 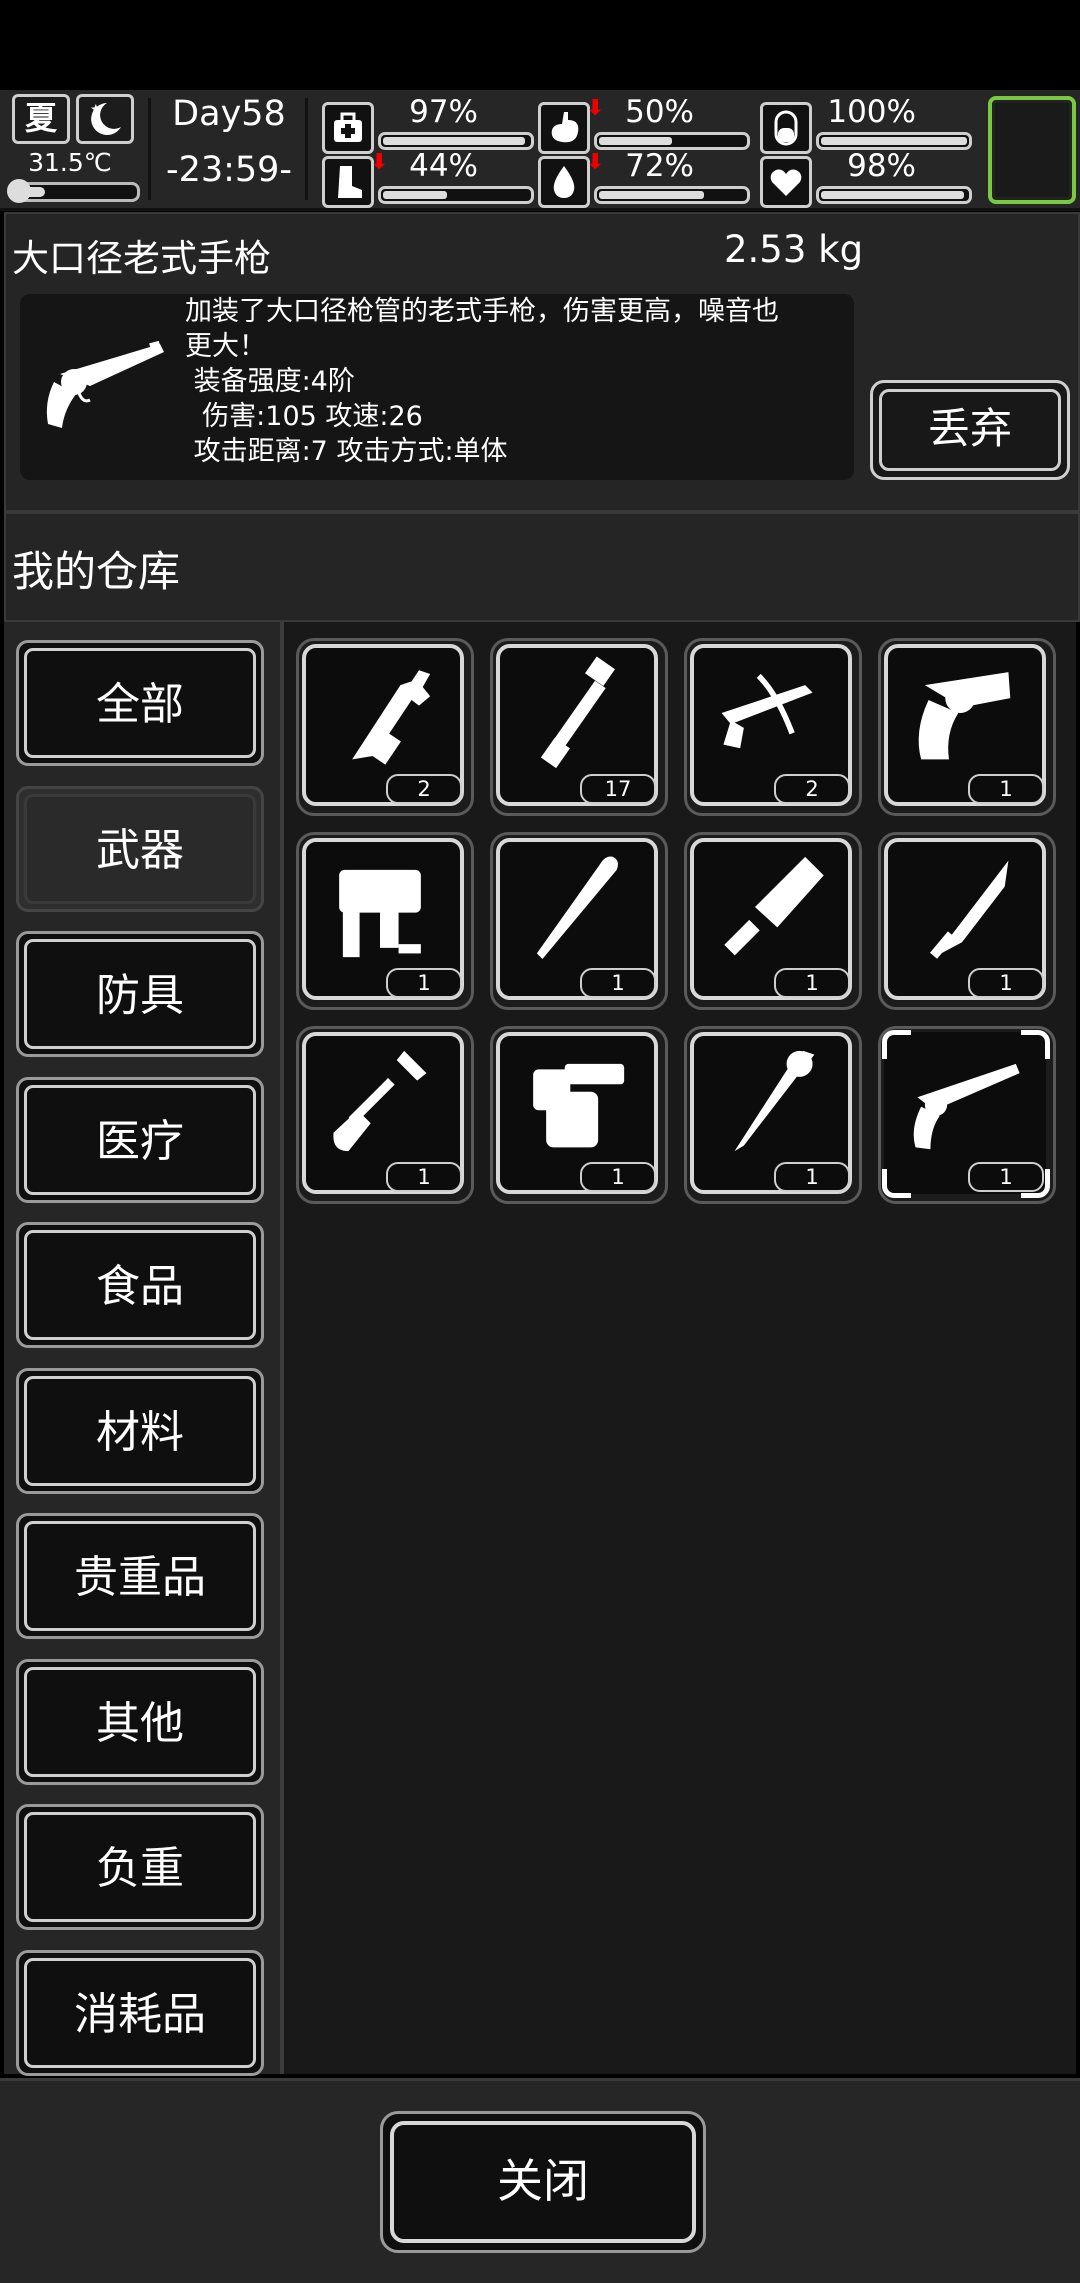 I want to click on stat-thirst: ⬇ 72%, so click(x=648, y=178).